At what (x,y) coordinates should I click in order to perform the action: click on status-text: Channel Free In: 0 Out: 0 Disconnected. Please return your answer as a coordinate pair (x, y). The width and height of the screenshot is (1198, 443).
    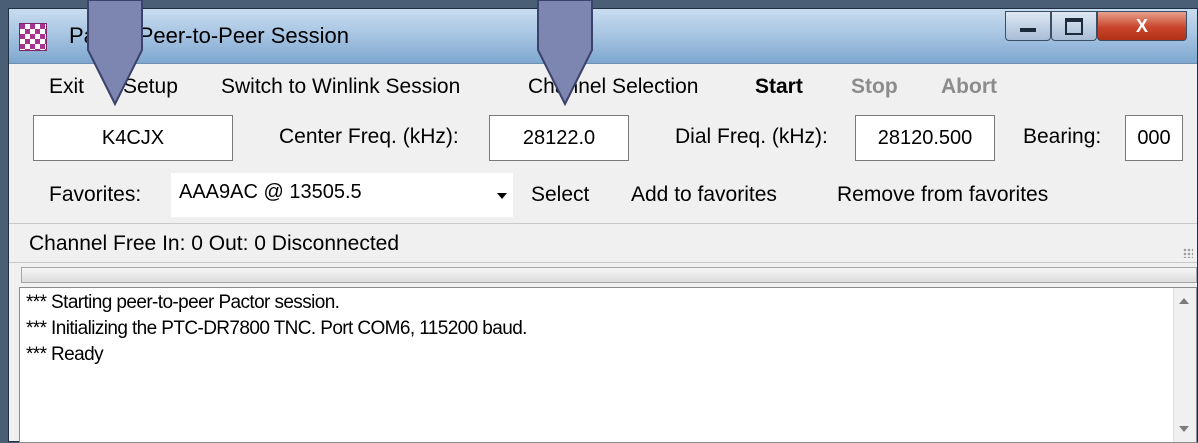
    Looking at the image, I should click on (214, 243).